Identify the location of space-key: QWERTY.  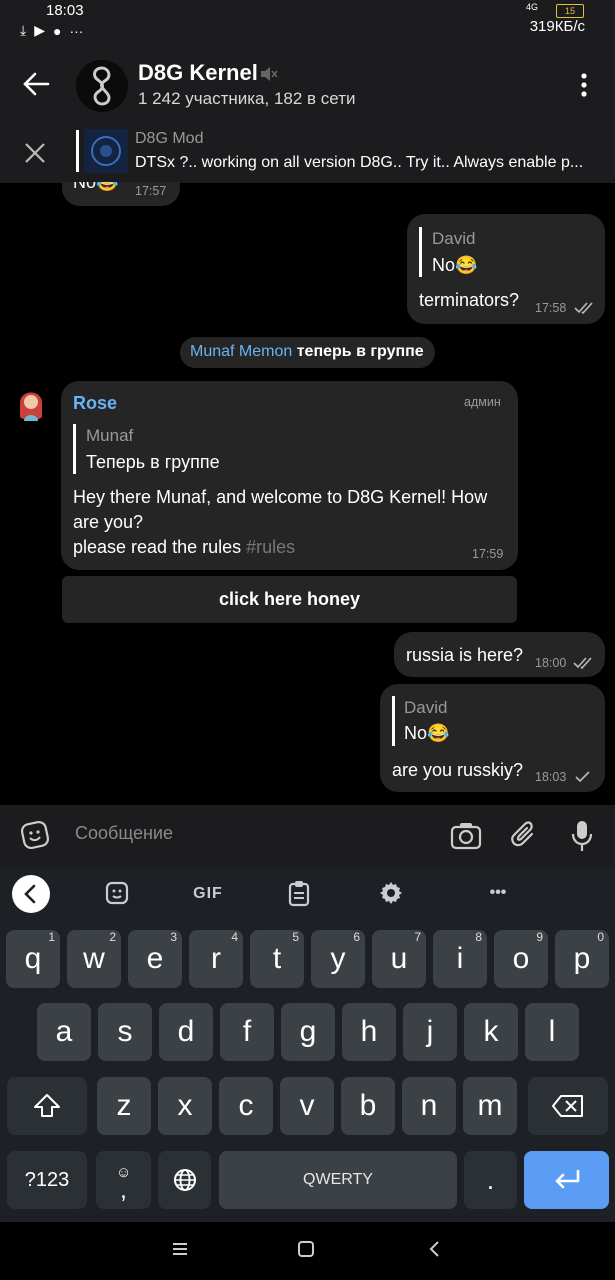
(338, 1180).